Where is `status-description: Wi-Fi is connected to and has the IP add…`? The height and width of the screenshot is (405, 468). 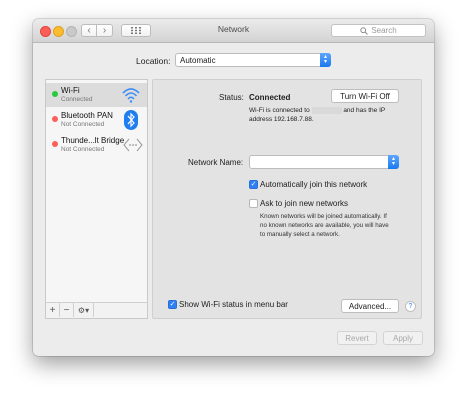
status-description: Wi-Fi is connected to and has the IP add… is located at coordinates (317, 115).